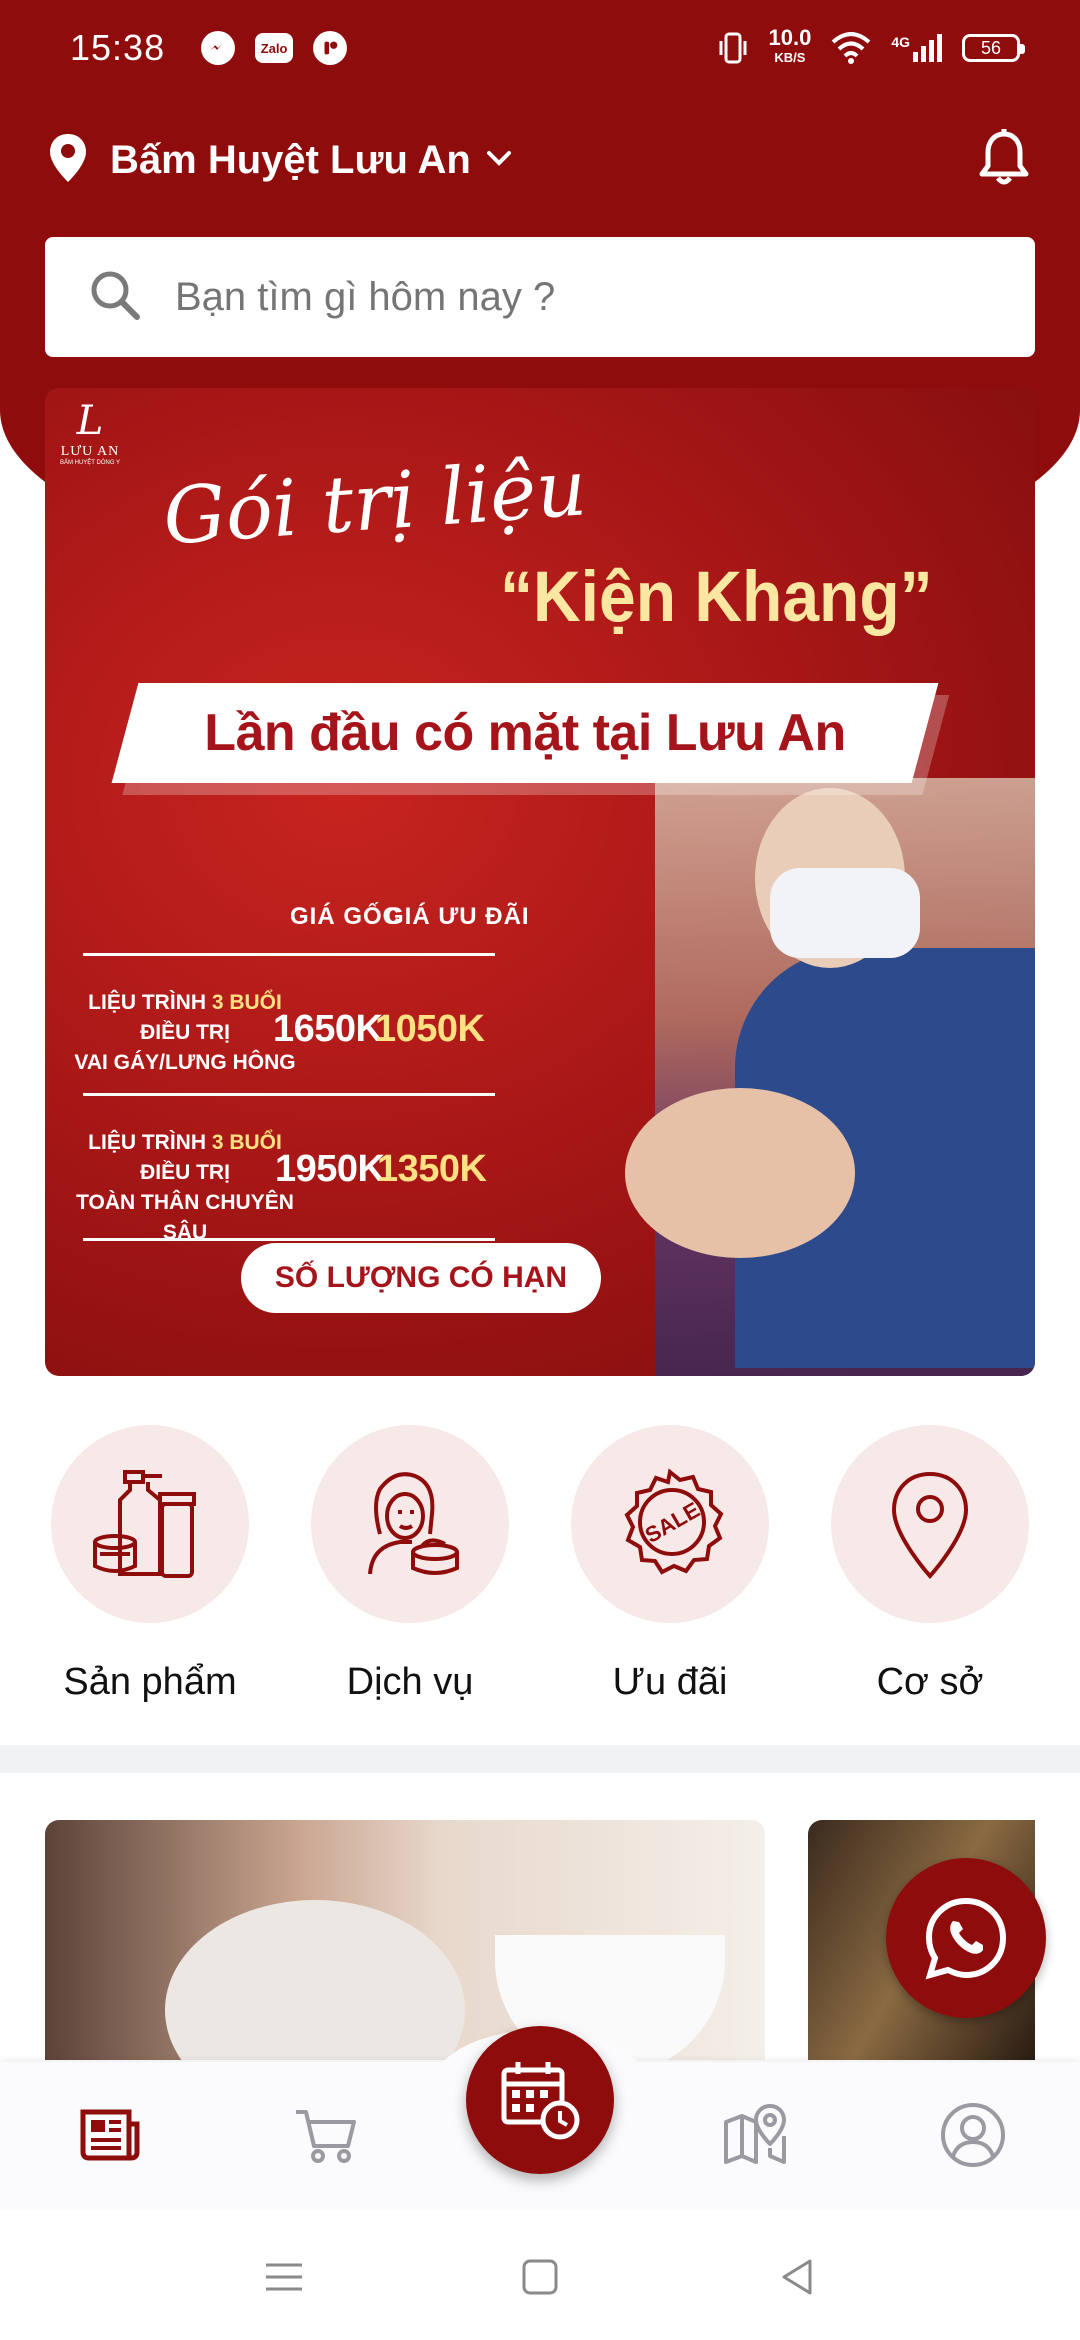  I want to click on sale-badge-icon: SALE, so click(674, 1521).